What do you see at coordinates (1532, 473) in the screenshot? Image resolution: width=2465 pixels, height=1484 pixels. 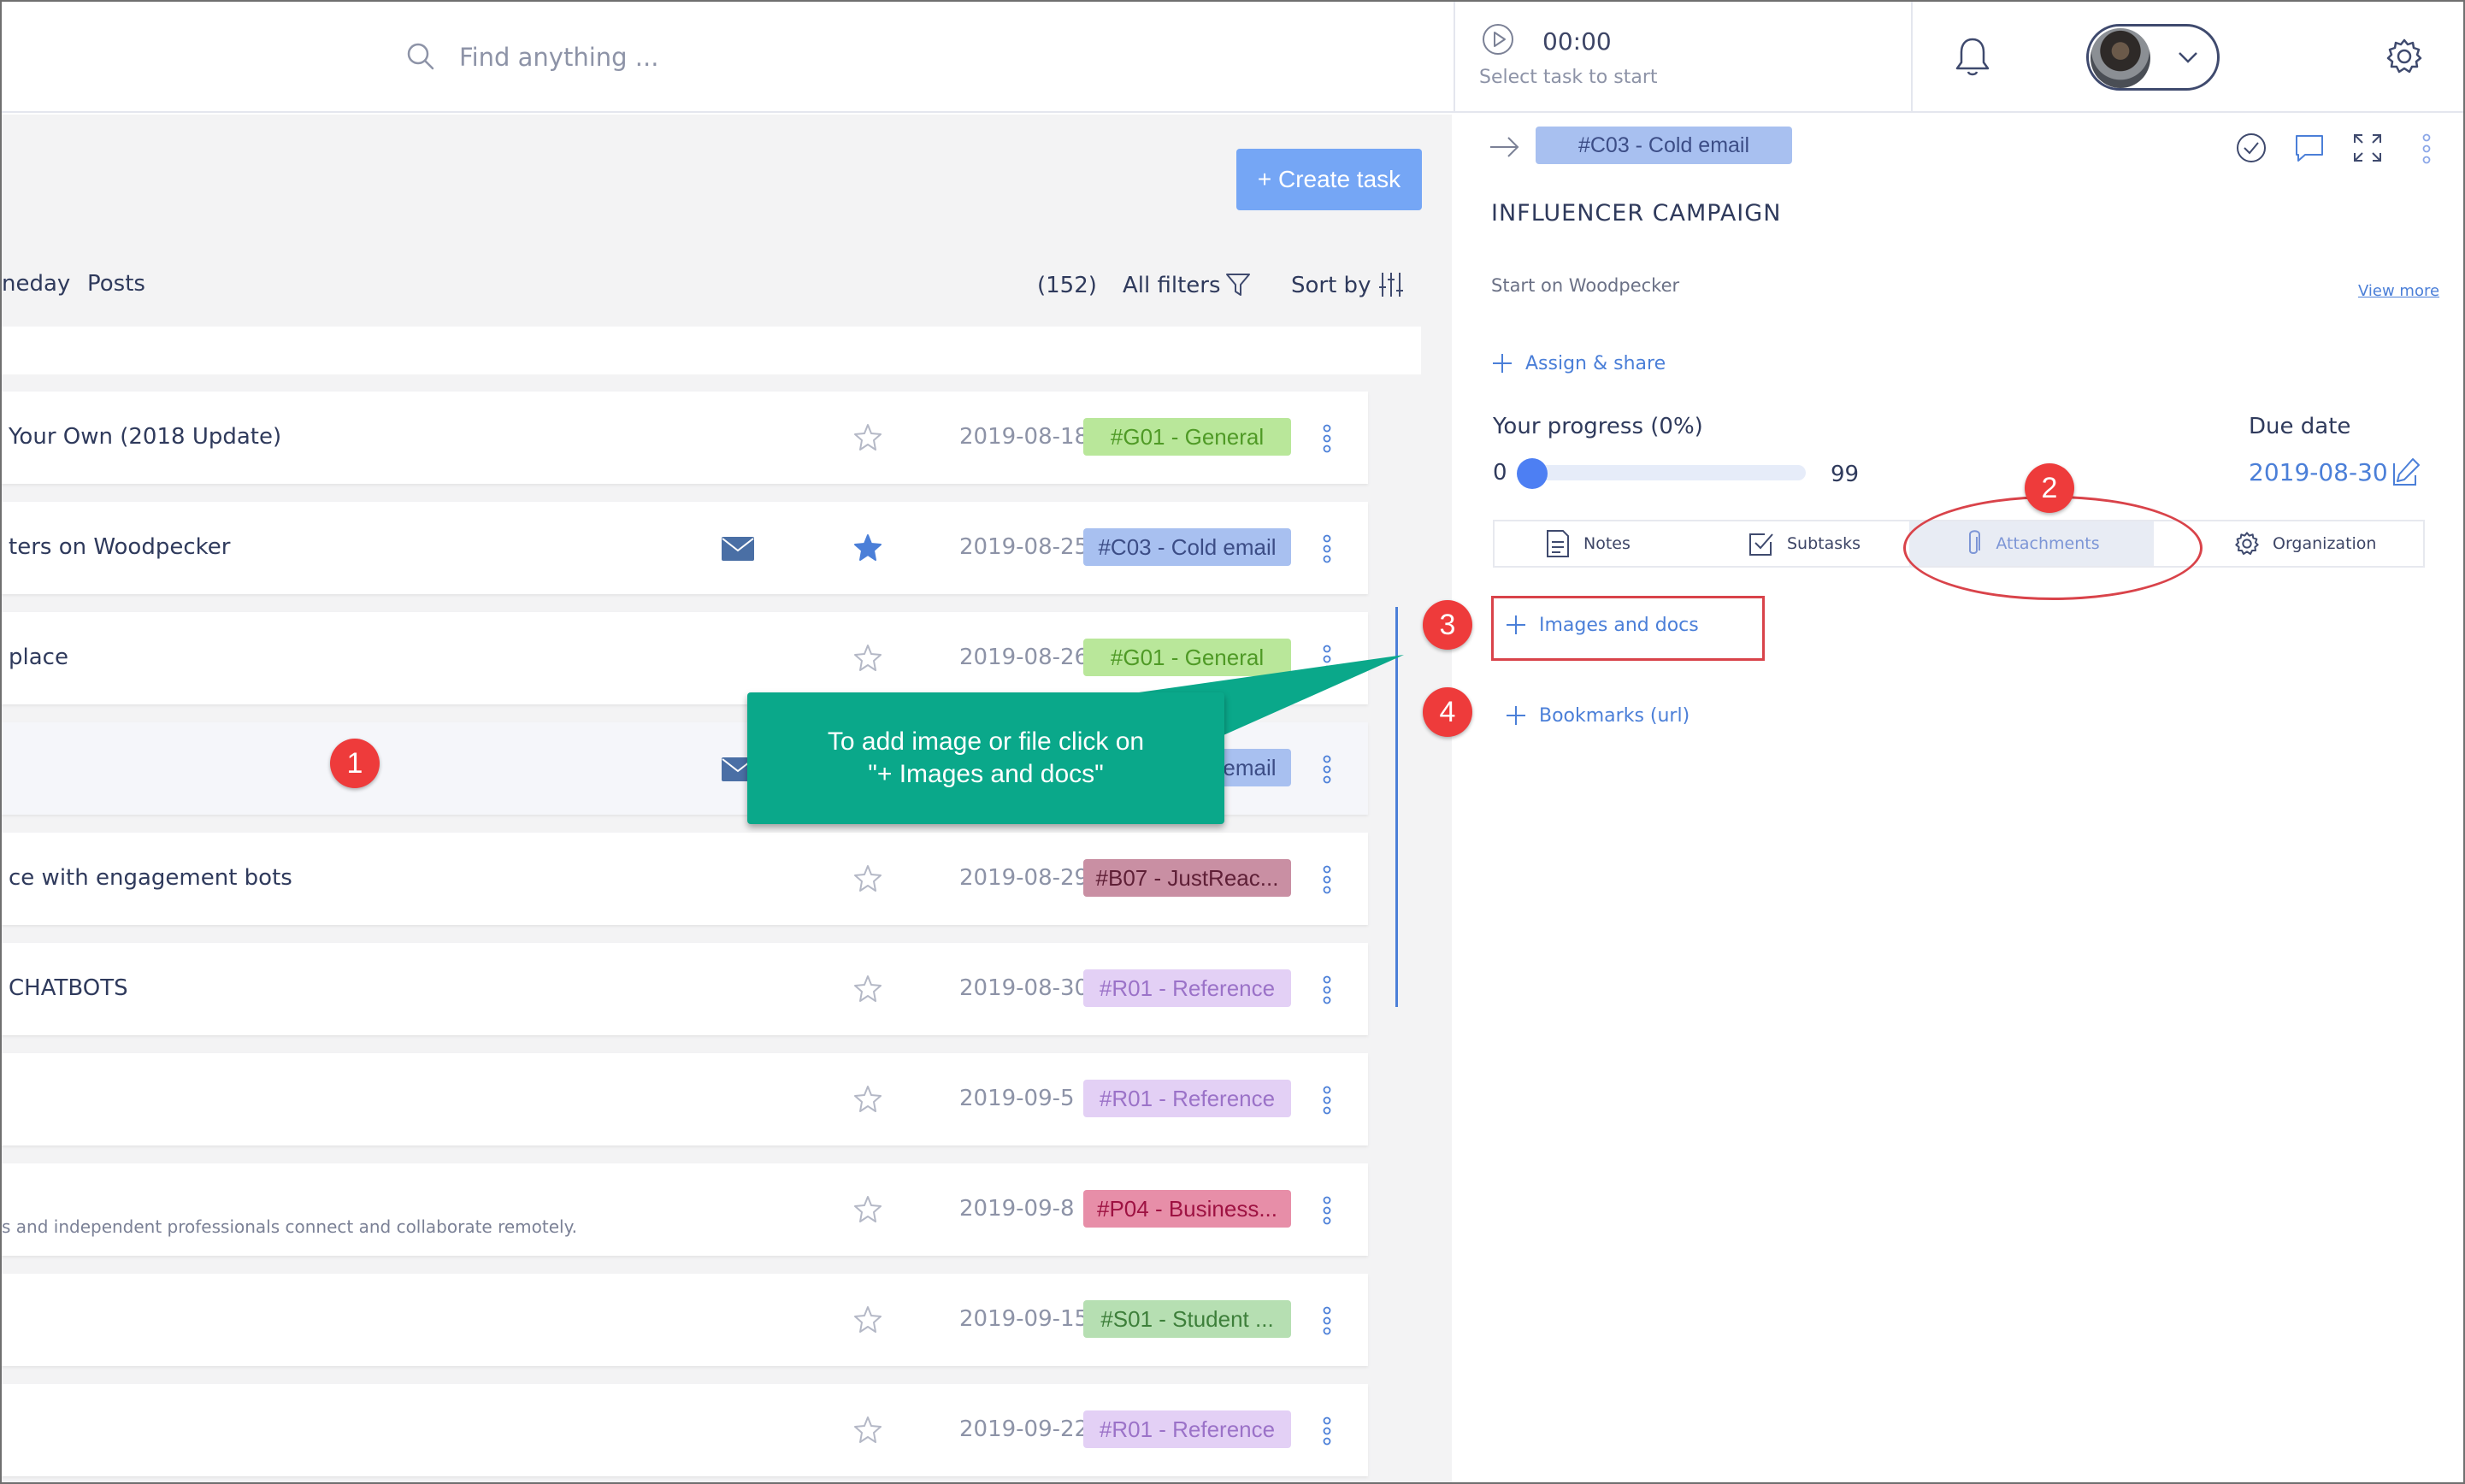 I see `progress-slider-handle` at bounding box center [1532, 473].